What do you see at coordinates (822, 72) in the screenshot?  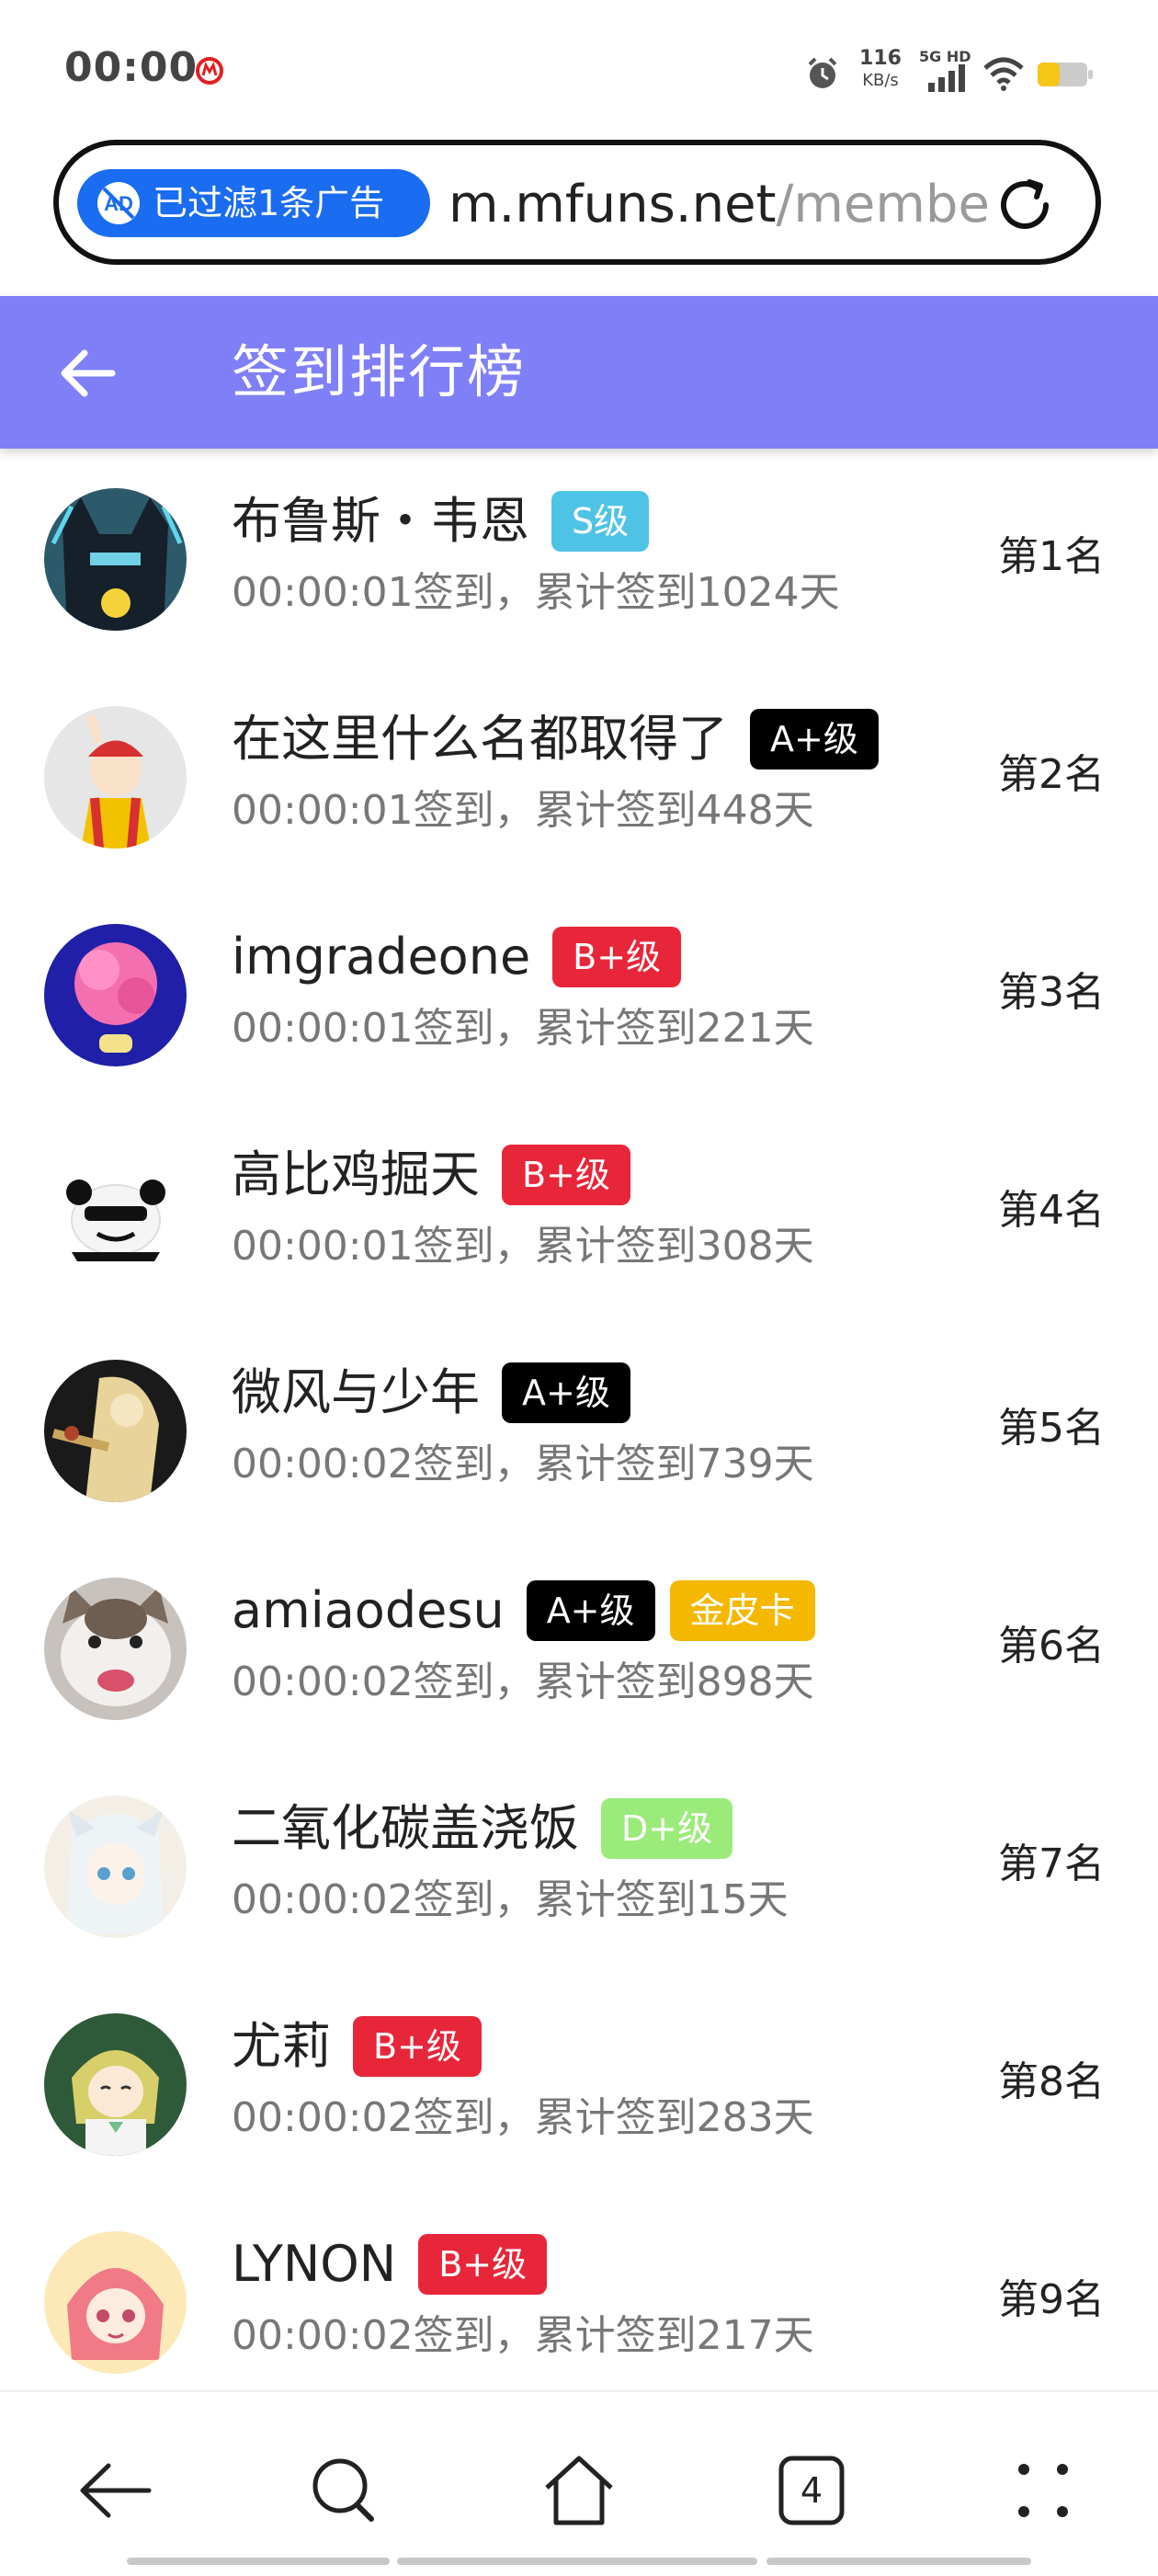 I see `alarm-icon` at bounding box center [822, 72].